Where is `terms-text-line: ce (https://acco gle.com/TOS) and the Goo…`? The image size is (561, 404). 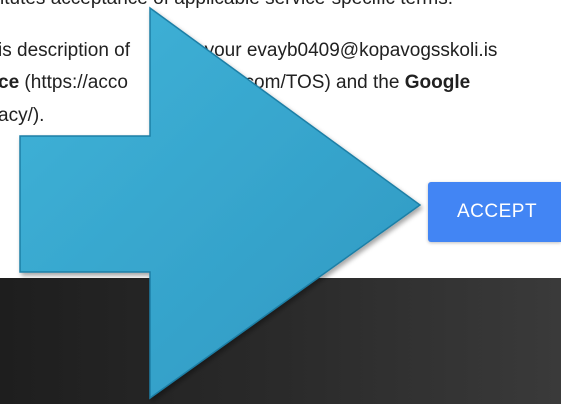 terms-text-line: ce (https://acco gle.com/TOS) and the Goo… is located at coordinates (235, 83).